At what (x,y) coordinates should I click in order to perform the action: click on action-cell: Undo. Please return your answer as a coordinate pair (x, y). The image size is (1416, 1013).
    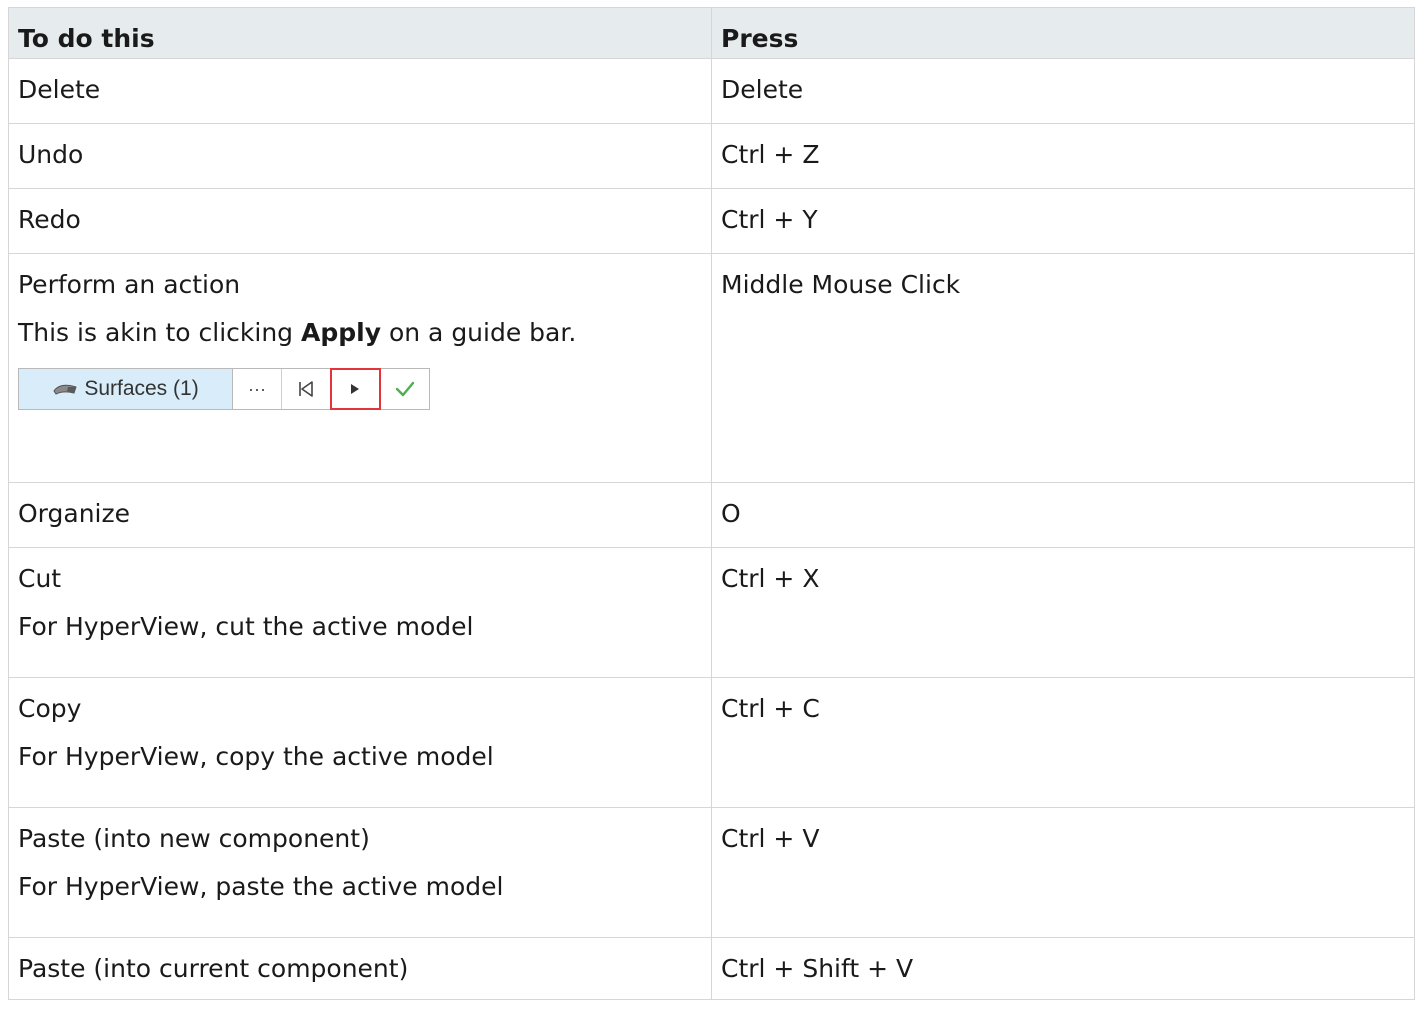
    Looking at the image, I should click on (360, 156).